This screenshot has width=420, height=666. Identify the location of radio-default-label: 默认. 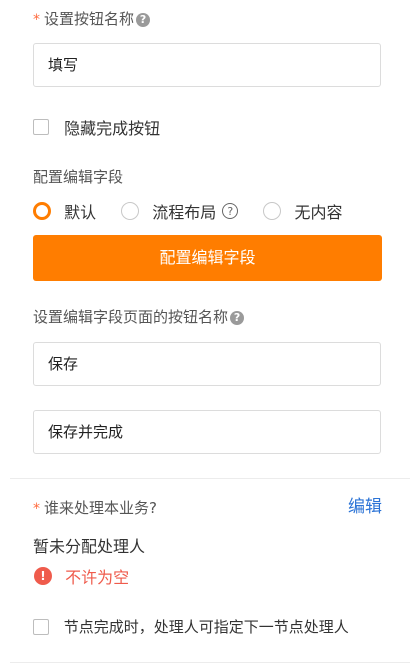
(80, 212).